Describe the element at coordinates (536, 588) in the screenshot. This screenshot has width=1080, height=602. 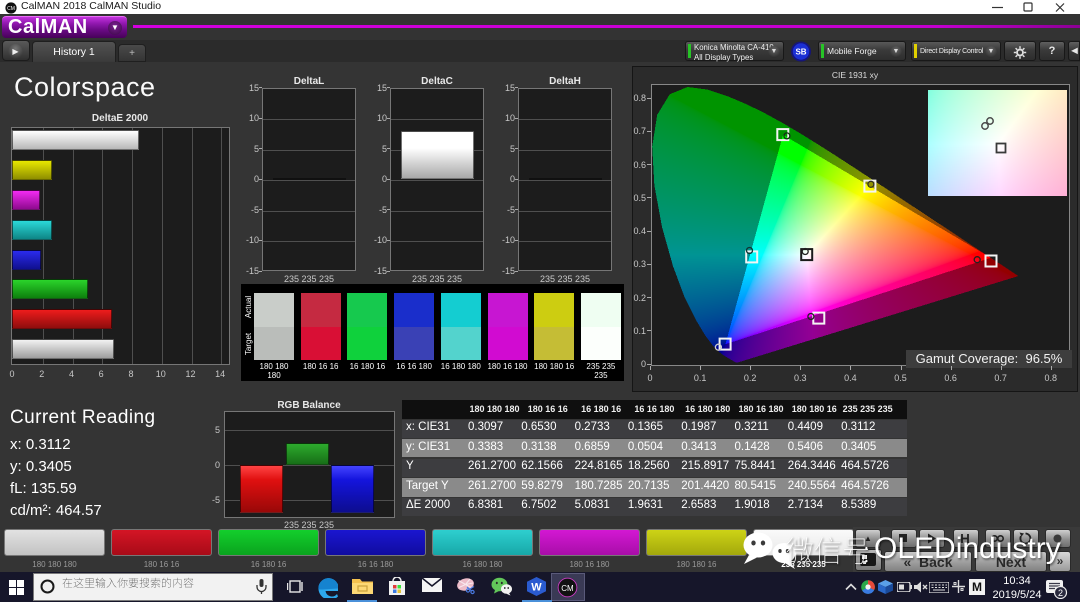
I see `svg-text: W` at that location.